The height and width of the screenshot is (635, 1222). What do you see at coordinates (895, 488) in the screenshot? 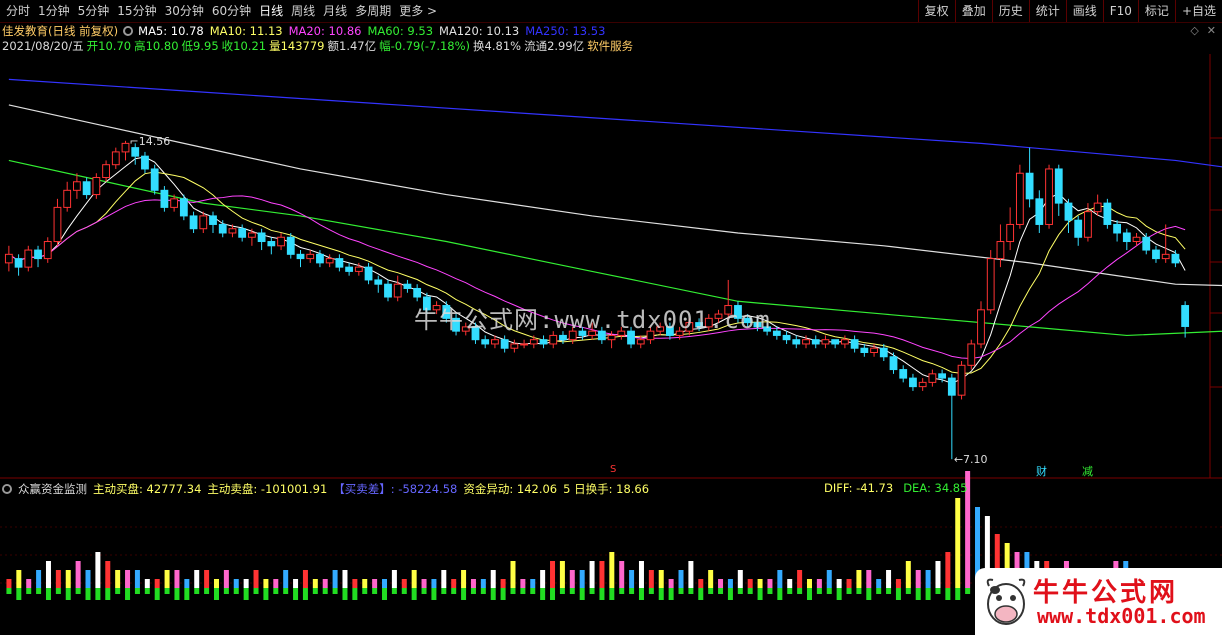
I see `macd-info: DIFF: -41.73 DEA: 34.85` at bounding box center [895, 488].